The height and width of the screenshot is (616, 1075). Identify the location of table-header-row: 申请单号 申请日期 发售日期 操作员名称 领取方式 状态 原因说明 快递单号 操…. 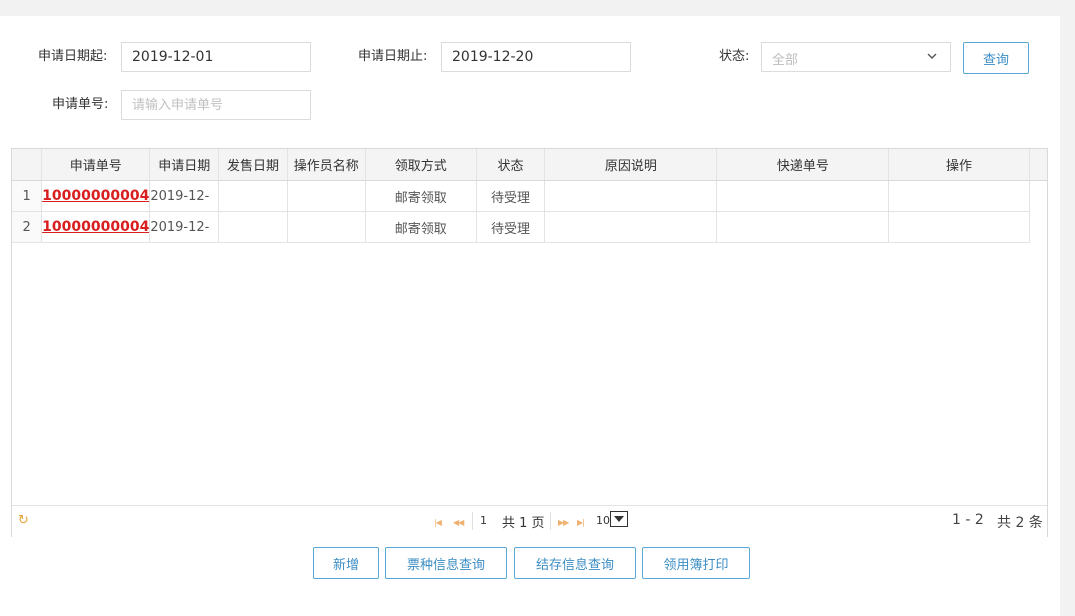
(529, 165).